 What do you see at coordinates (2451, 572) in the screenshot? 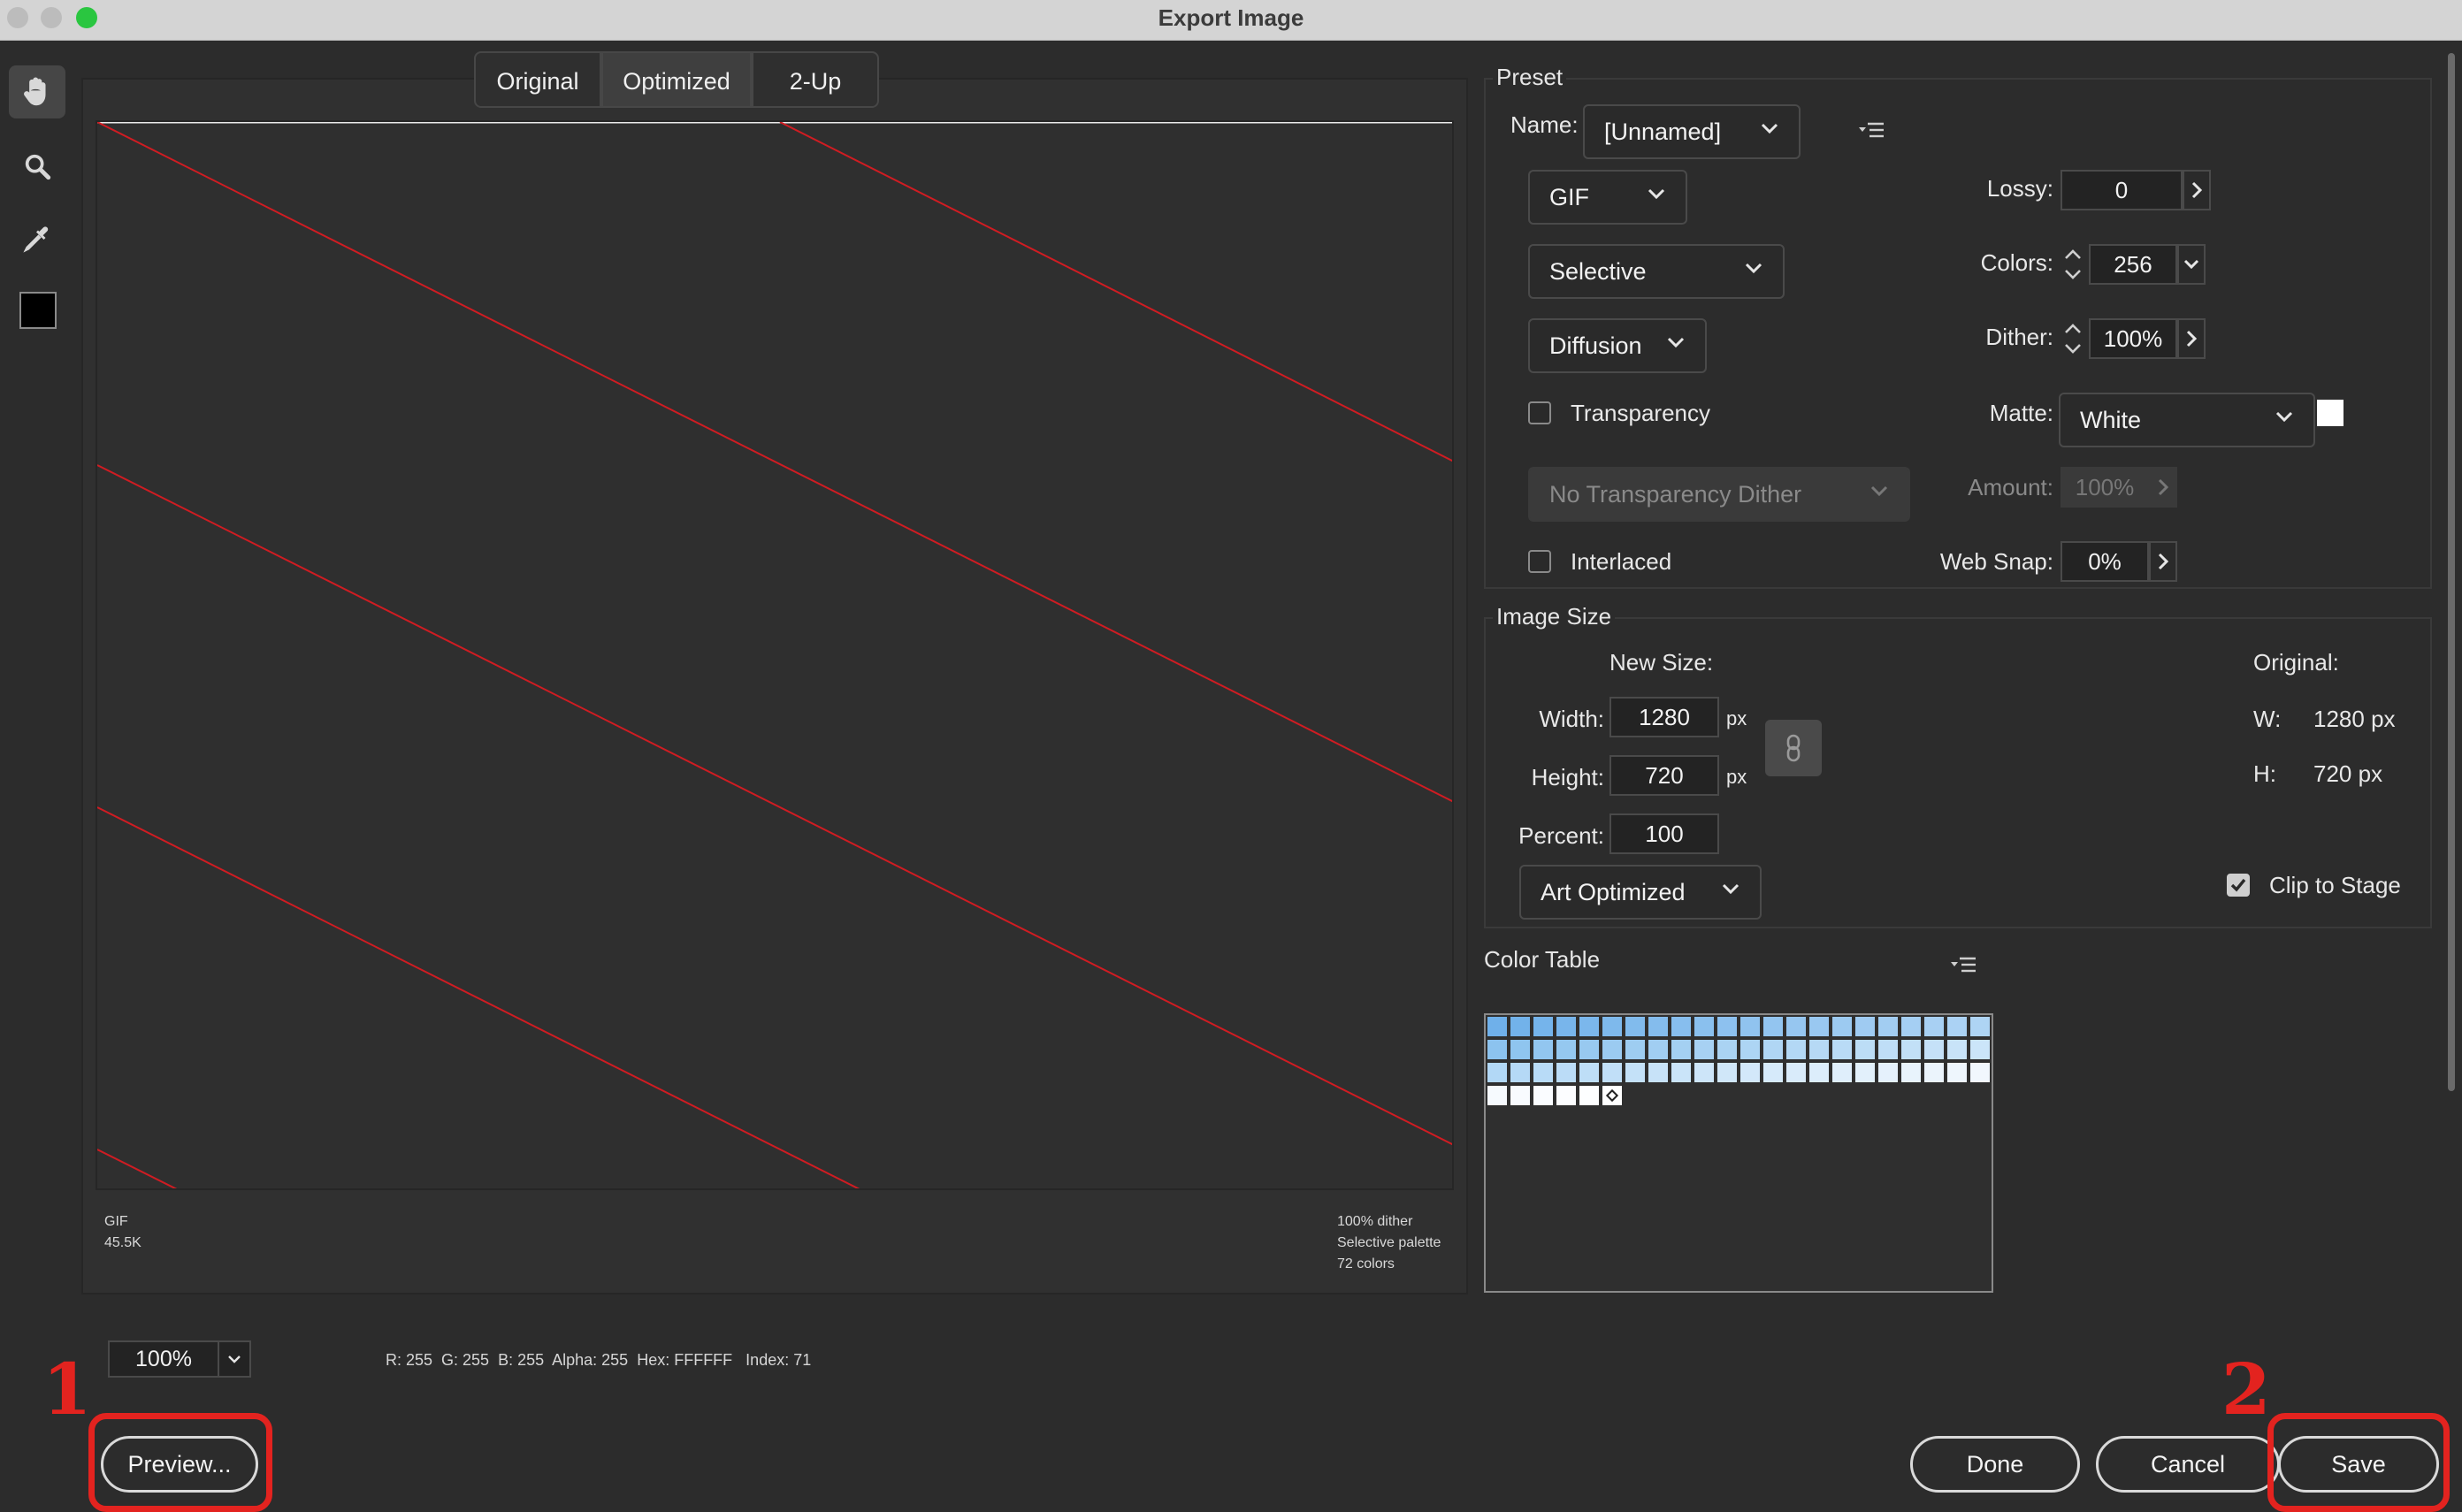
I see `panel-scrollbar` at bounding box center [2451, 572].